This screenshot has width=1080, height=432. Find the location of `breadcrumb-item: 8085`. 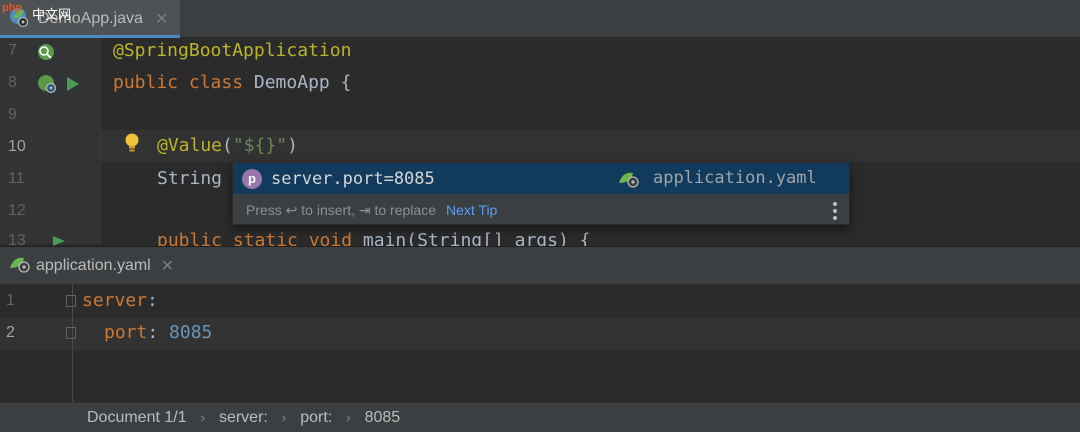

breadcrumb-item: 8085 is located at coordinates (383, 418).